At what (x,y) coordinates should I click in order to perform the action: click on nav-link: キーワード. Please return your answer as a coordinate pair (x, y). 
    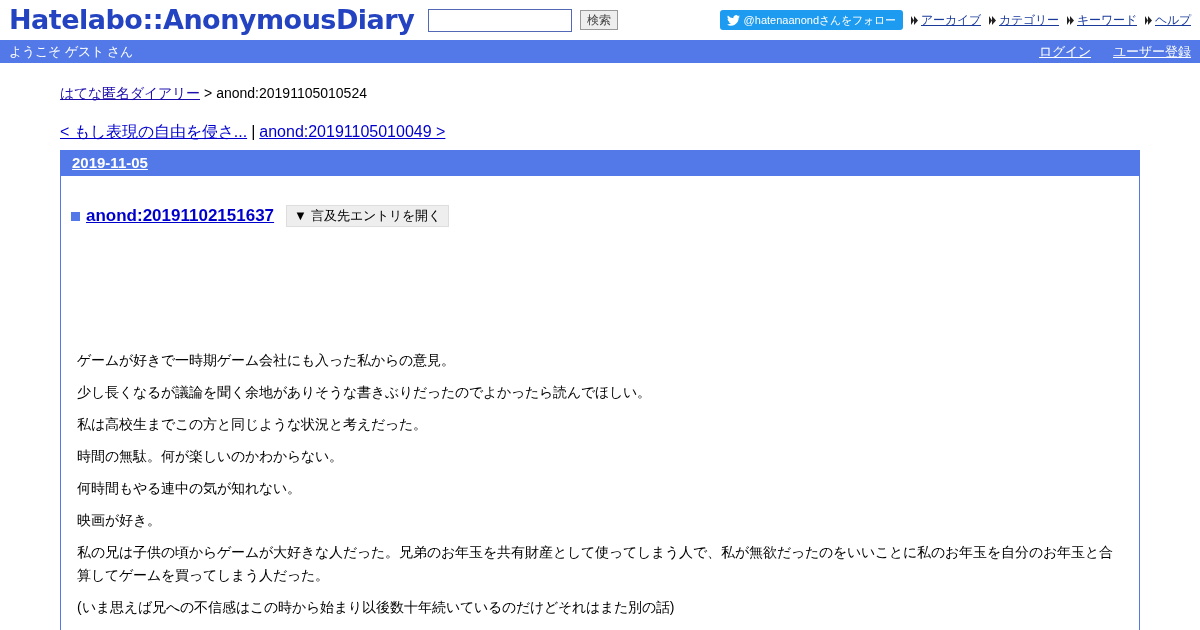
    Looking at the image, I should click on (1107, 20).